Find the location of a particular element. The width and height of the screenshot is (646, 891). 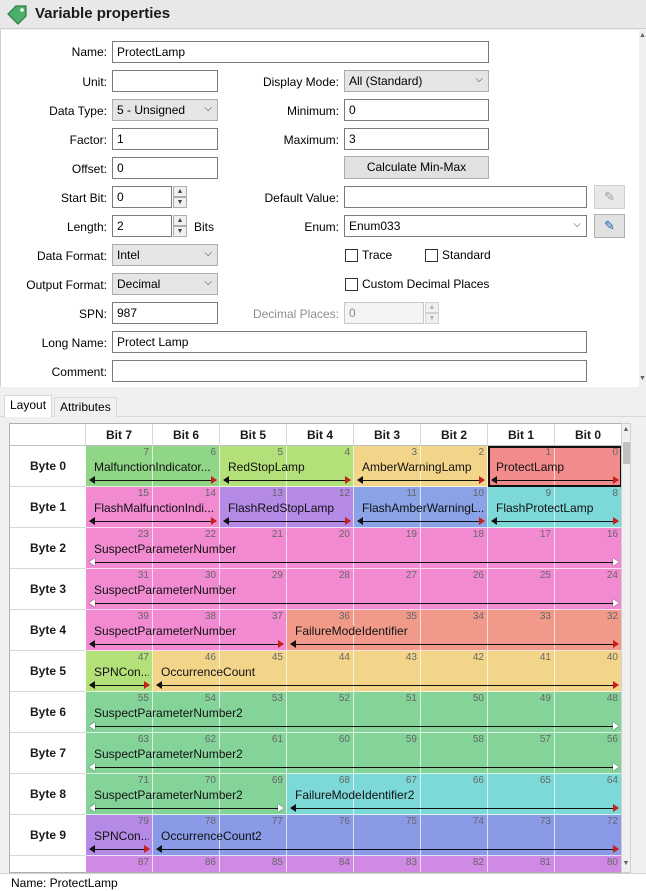

custom-decimal-label: Custom Decimal Places is located at coordinates (426, 284).